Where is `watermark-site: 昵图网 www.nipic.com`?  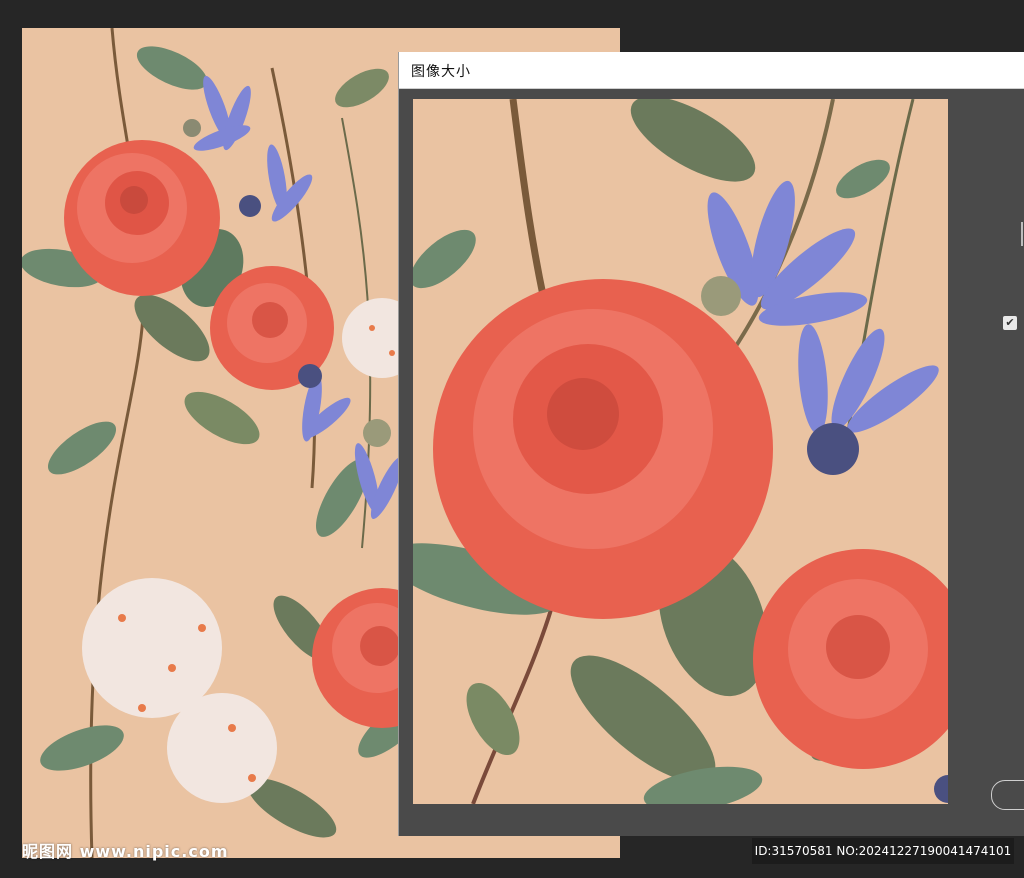 watermark-site: 昵图网 www.nipic.com is located at coordinates (125, 851).